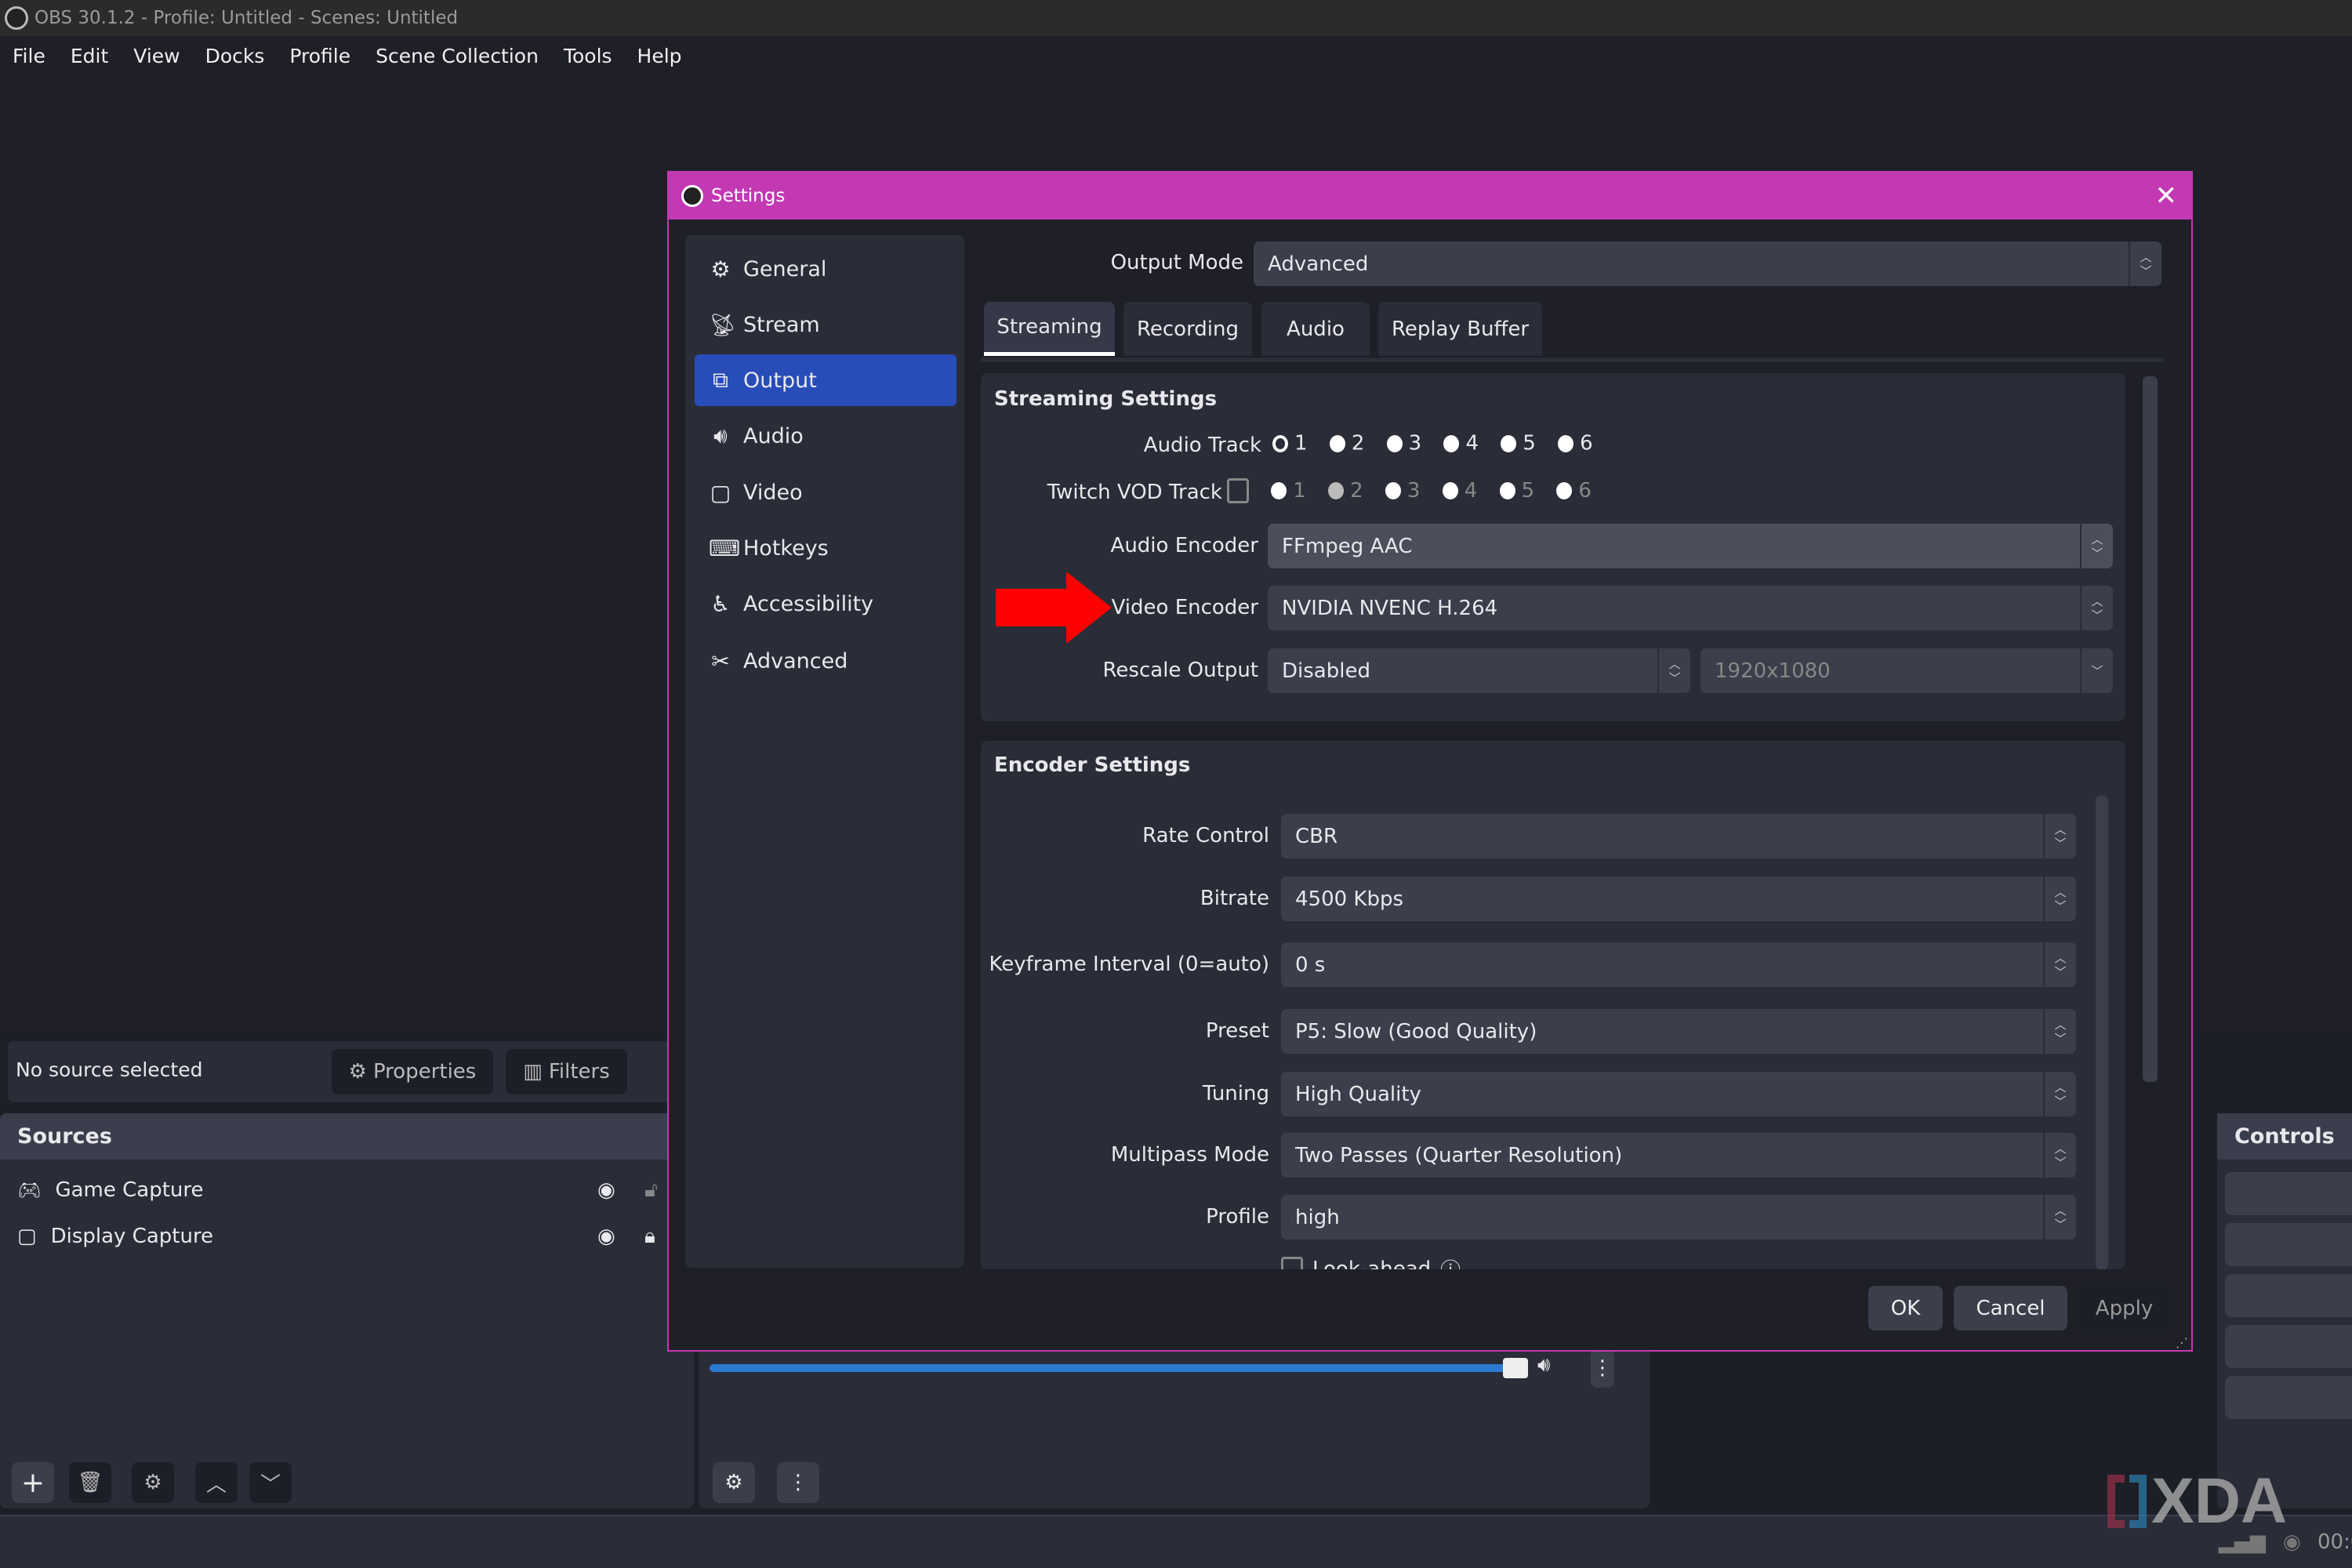 The height and width of the screenshot is (1568, 2352). I want to click on menu-docks: Docks, so click(235, 56).